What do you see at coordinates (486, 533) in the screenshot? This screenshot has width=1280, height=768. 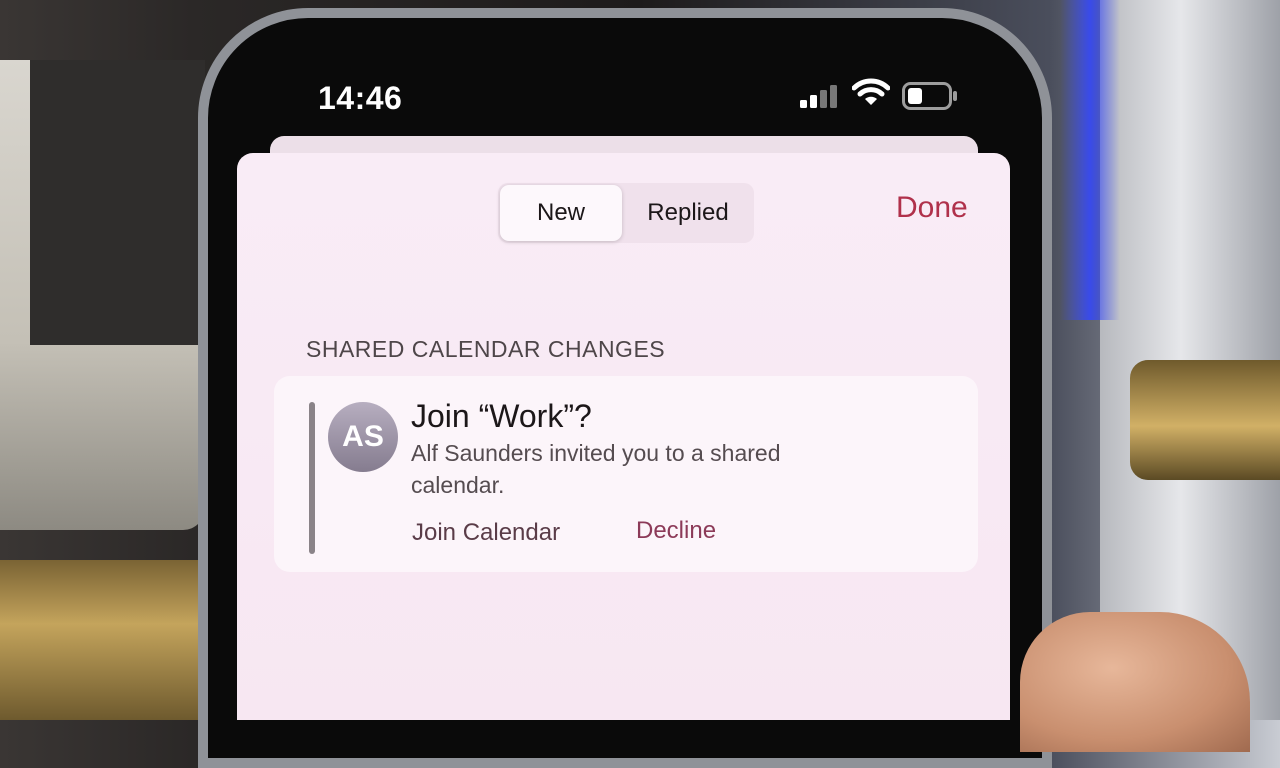 I see `join-calendar-button: Join Calendar` at bounding box center [486, 533].